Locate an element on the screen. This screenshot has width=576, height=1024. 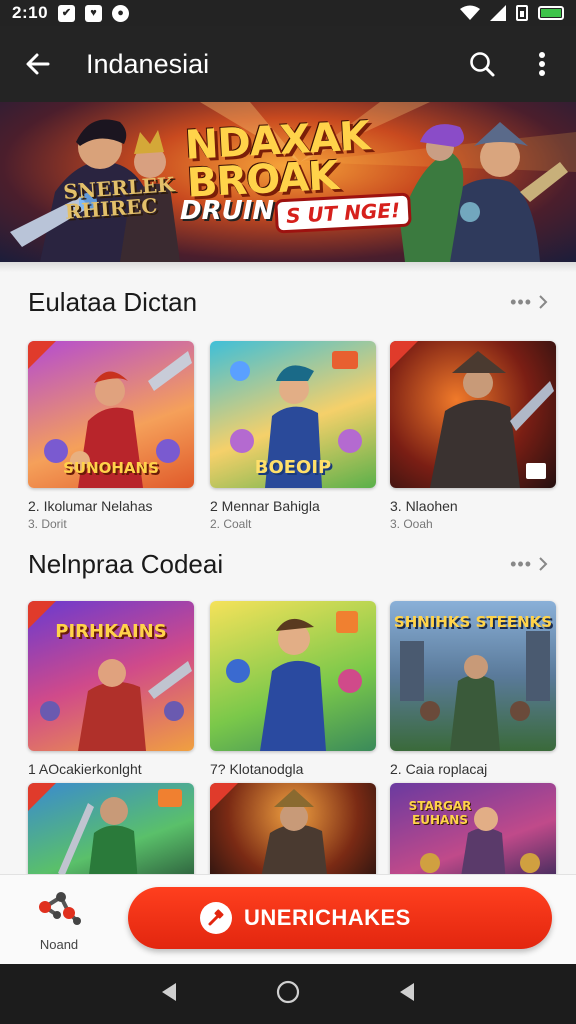
nav-recents-button is located at coordinates (407, 994).